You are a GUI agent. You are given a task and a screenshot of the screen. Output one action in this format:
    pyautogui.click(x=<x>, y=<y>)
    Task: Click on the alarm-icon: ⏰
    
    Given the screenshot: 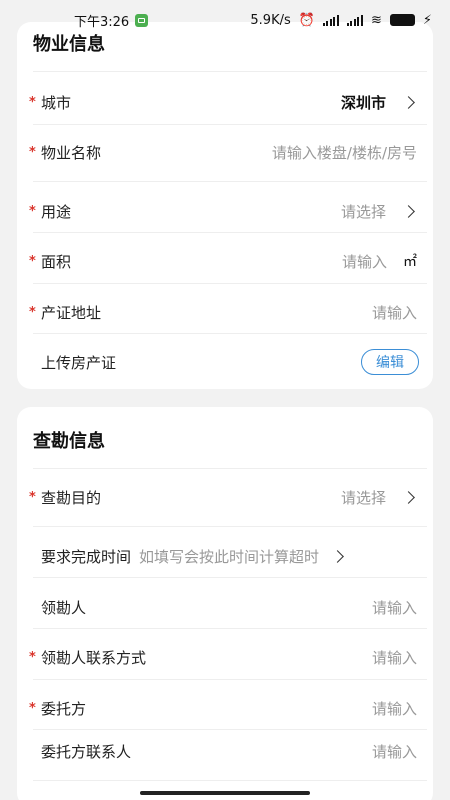 What is the action you would take?
    pyautogui.click(x=306, y=20)
    